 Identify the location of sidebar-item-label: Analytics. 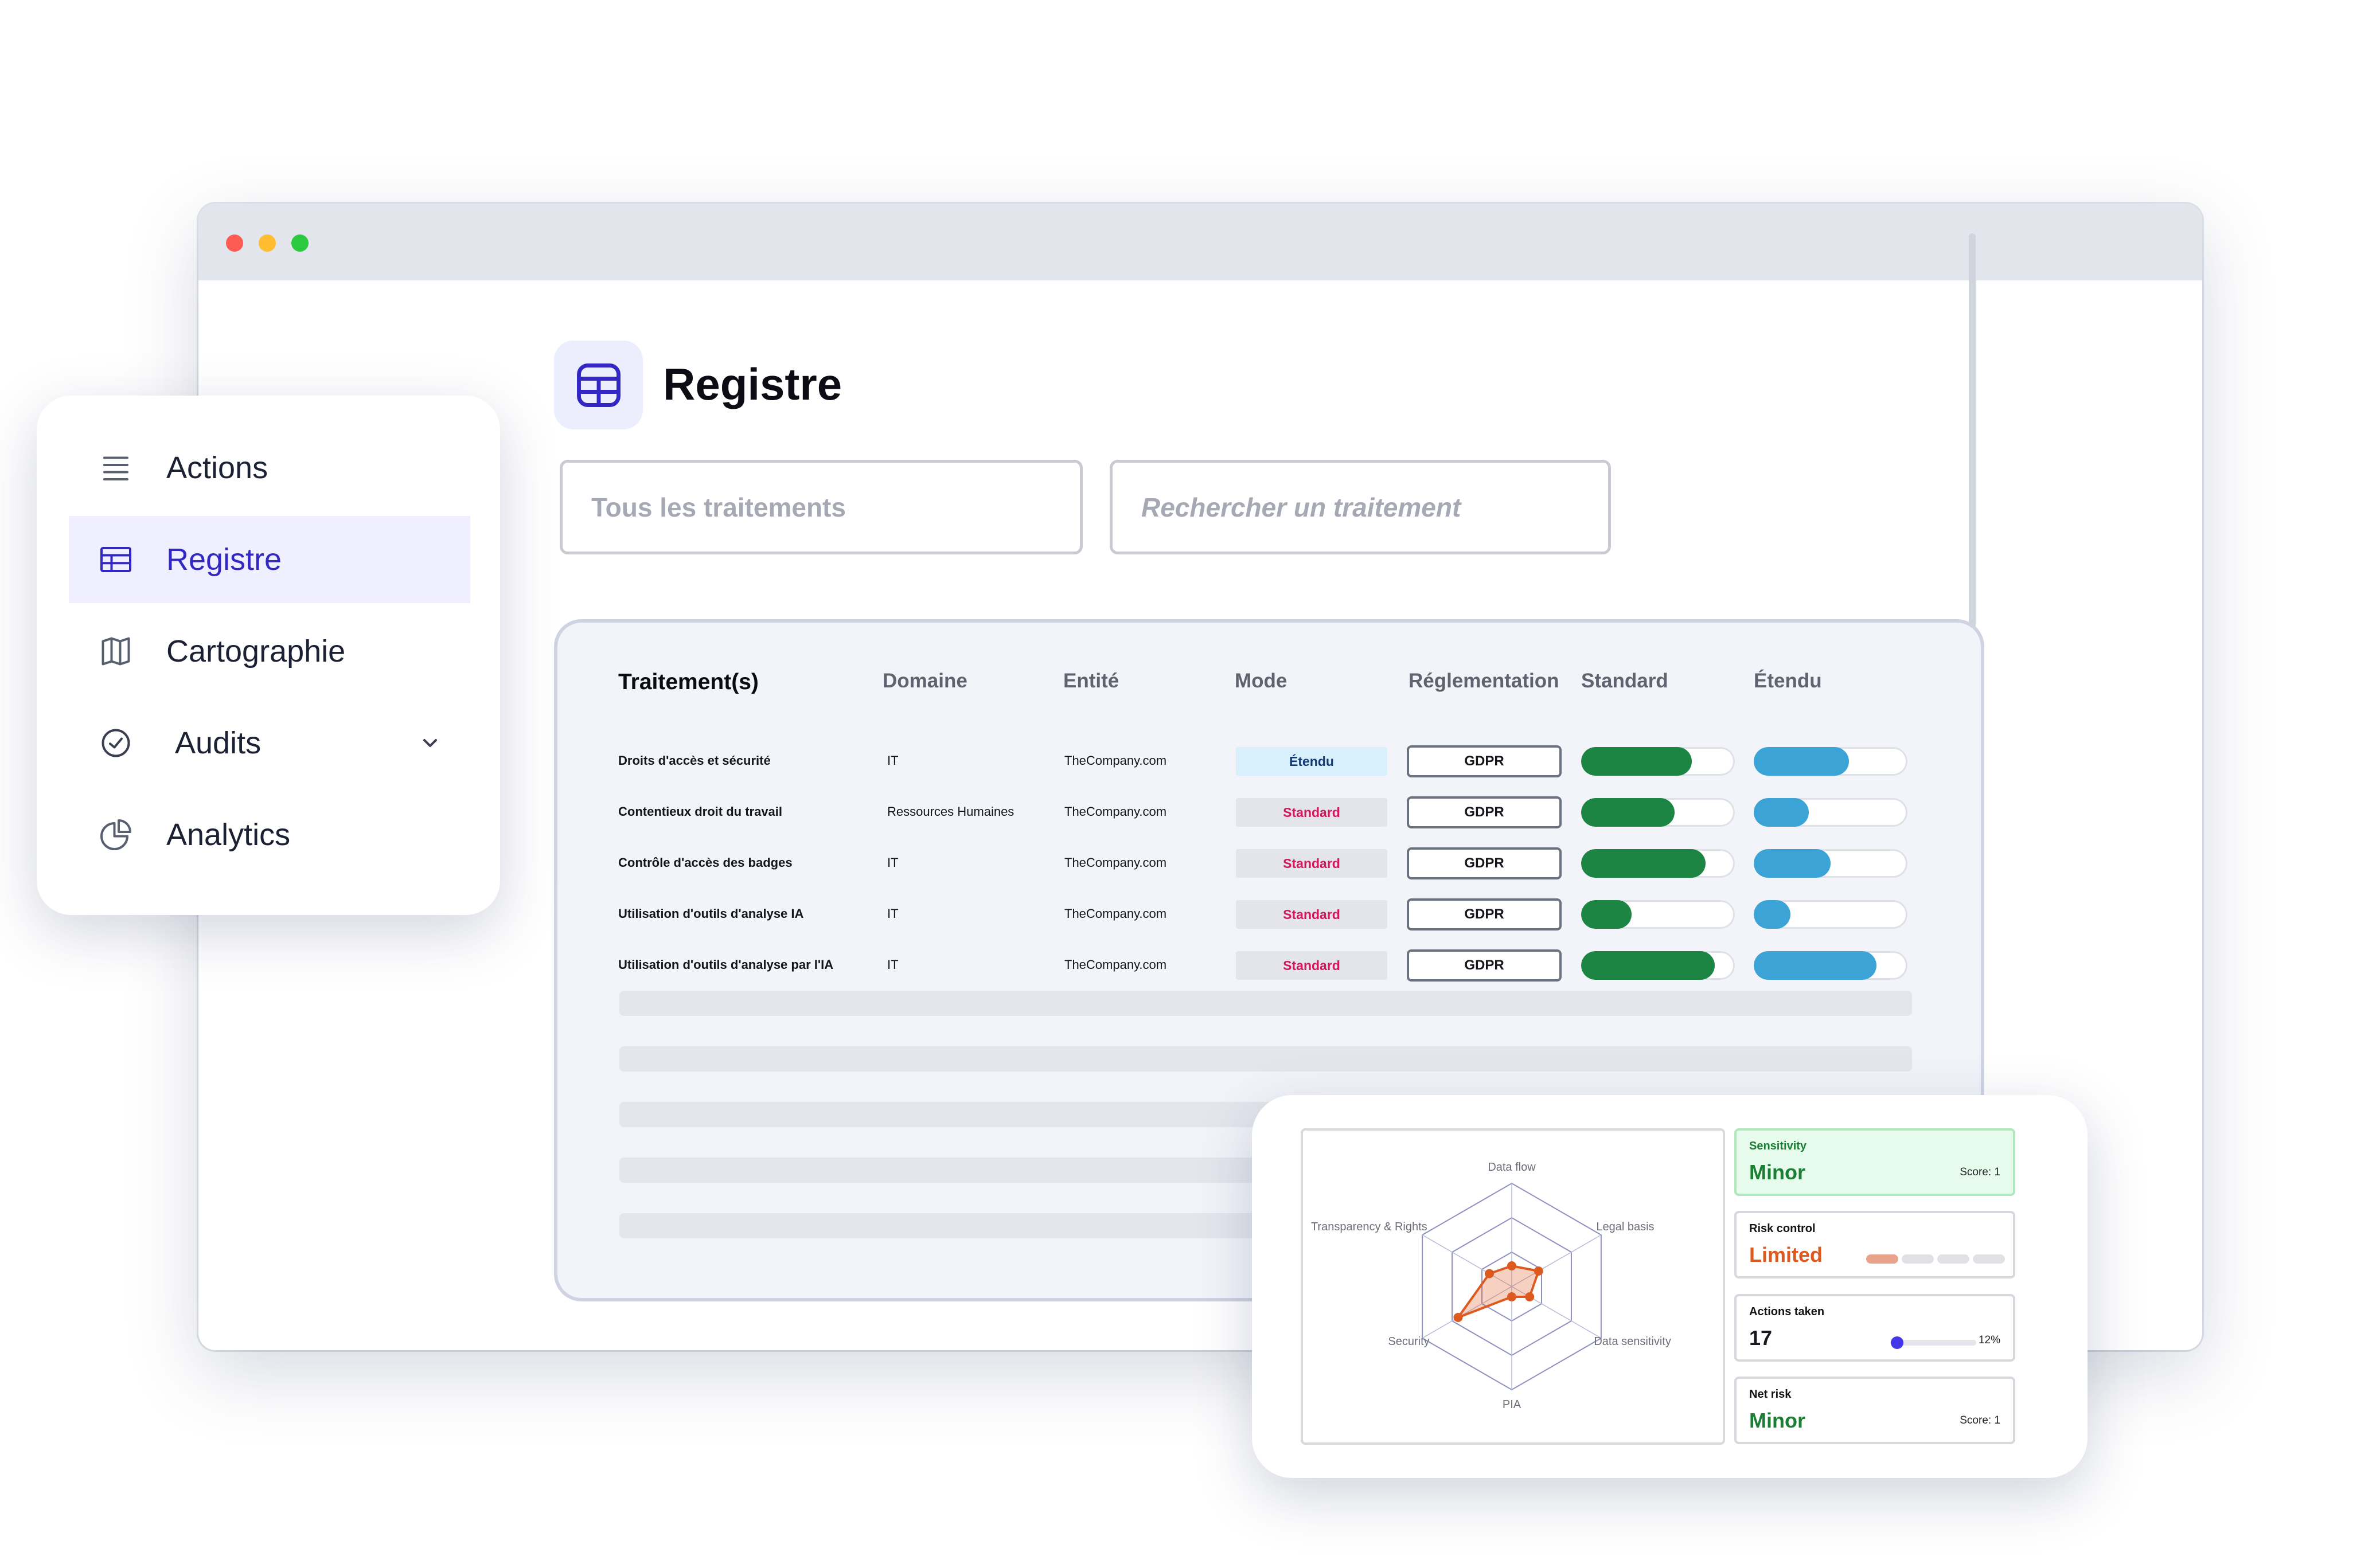
(228, 835).